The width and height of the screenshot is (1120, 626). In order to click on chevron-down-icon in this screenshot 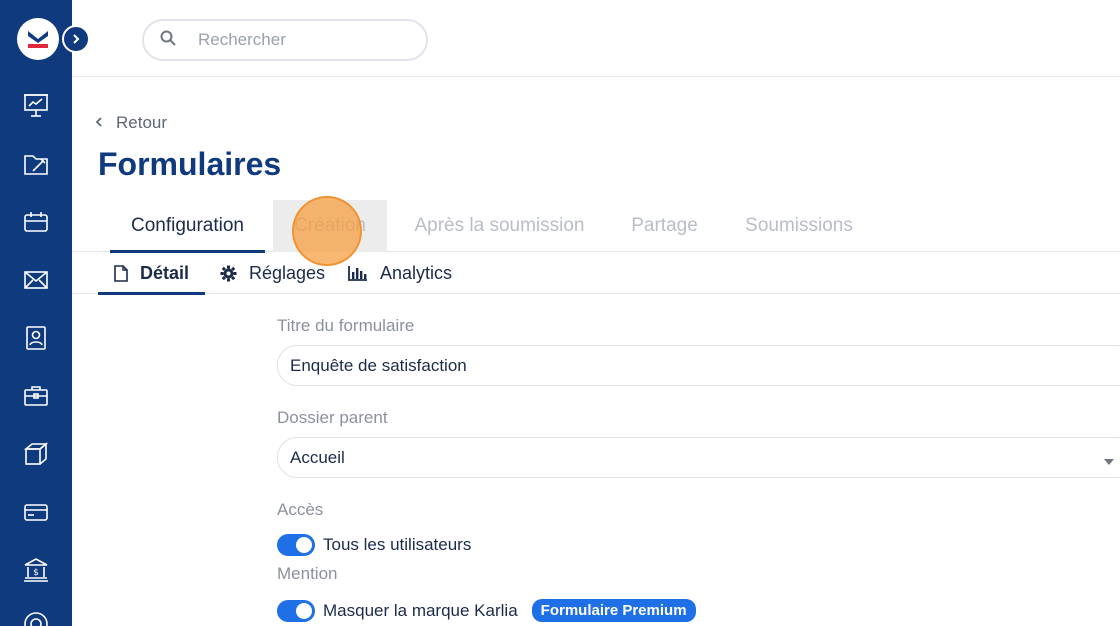, I will do `click(1109, 461)`.